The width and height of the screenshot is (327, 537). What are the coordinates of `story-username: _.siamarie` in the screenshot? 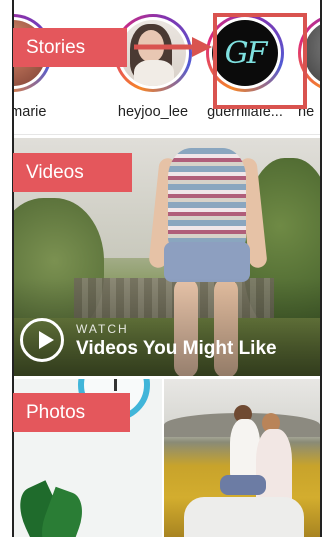 It's located at (30, 112).